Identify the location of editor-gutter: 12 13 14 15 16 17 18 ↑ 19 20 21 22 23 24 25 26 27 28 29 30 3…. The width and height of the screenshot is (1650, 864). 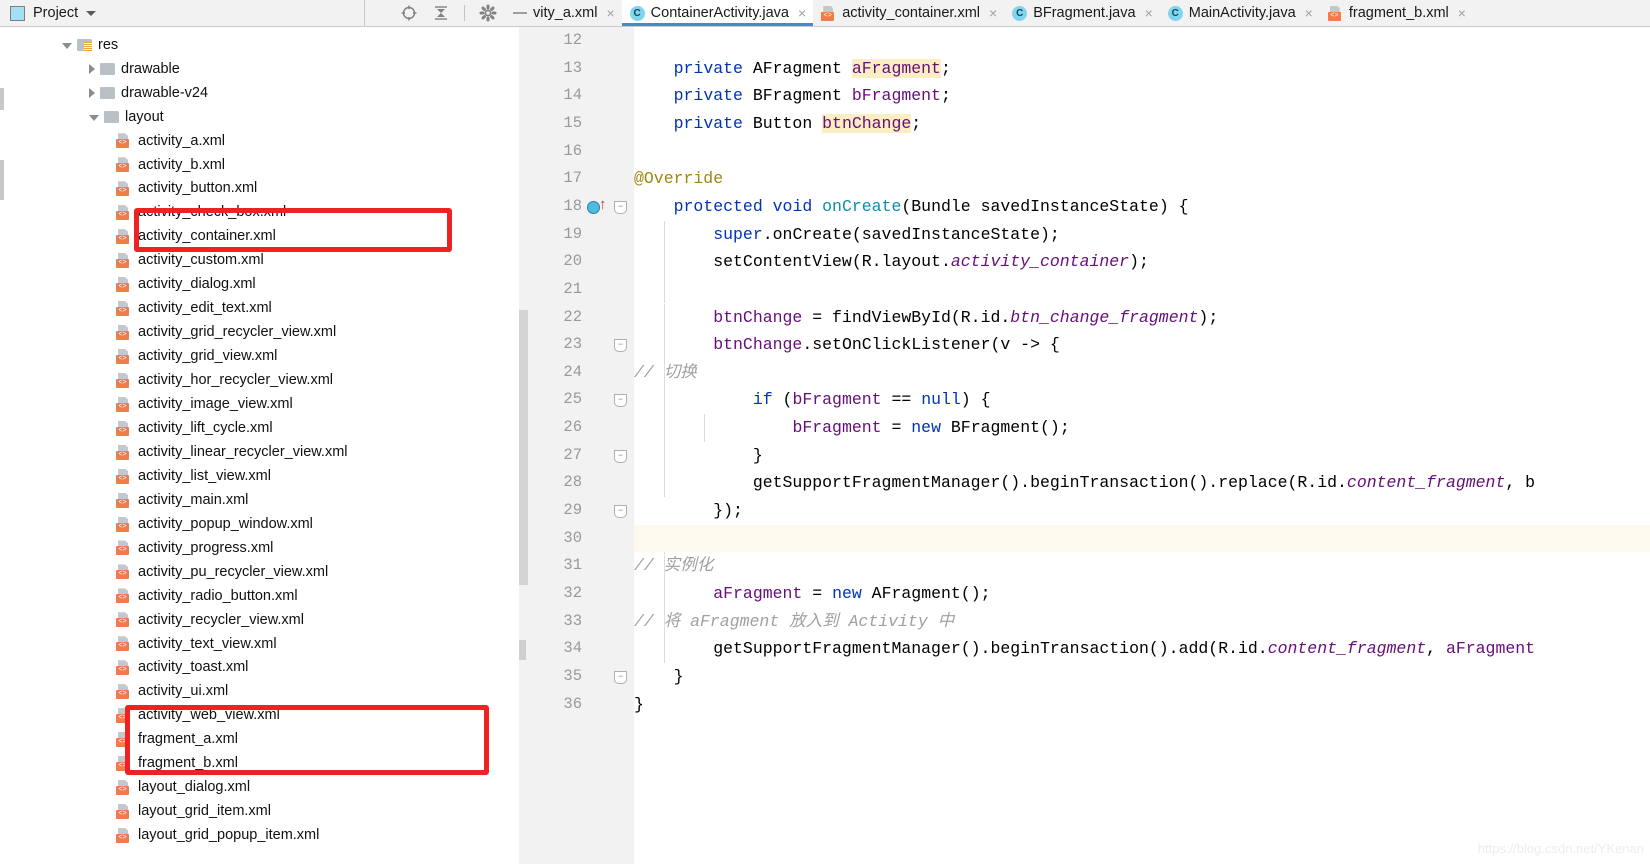
(563, 445).